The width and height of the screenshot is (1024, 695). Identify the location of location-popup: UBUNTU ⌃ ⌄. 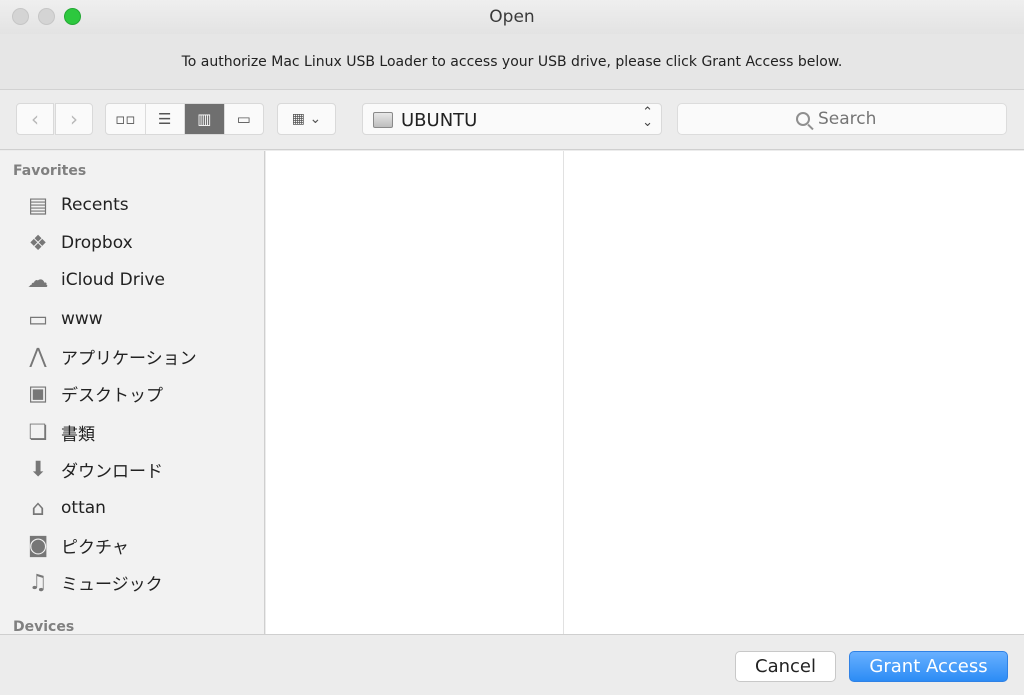
(512, 119).